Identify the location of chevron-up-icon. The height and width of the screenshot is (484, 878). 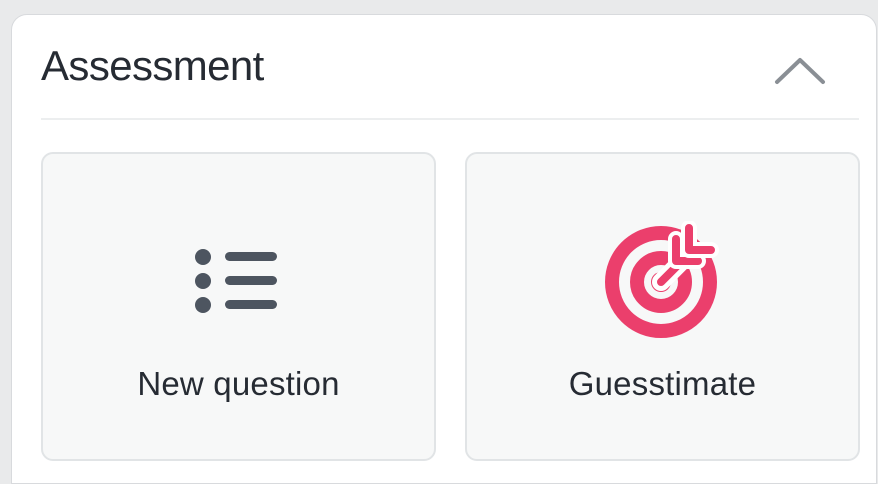
(800, 71).